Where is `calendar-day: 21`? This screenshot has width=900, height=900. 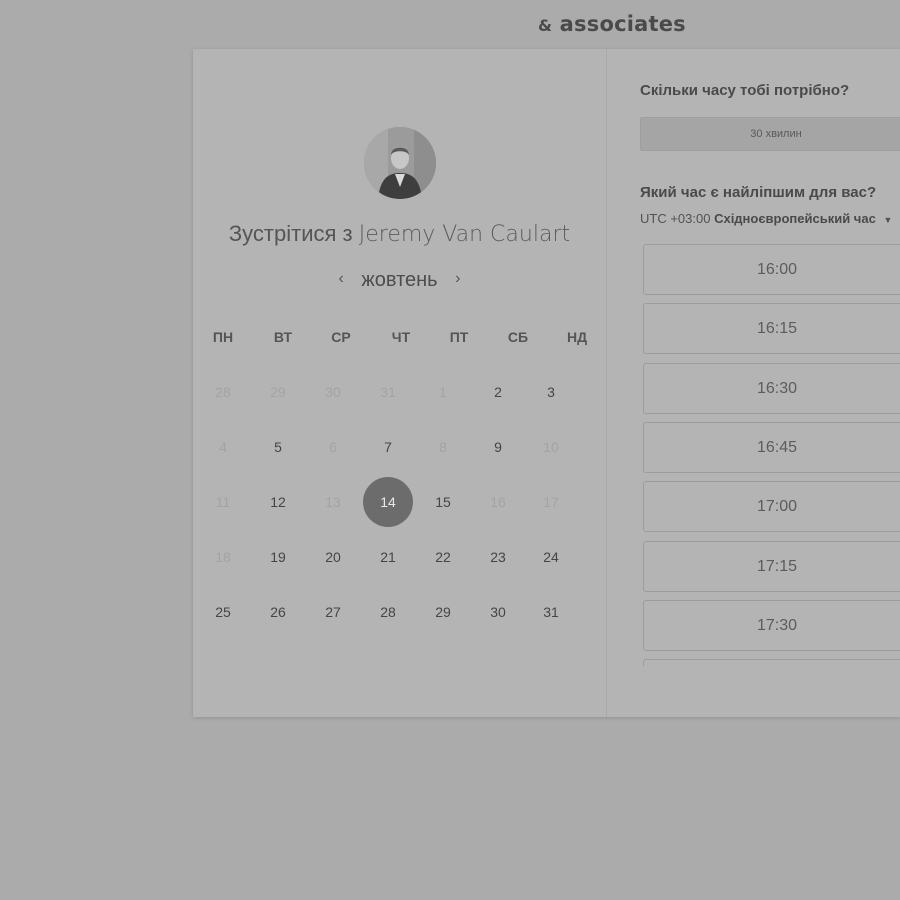 calendar-day: 21 is located at coordinates (388, 557).